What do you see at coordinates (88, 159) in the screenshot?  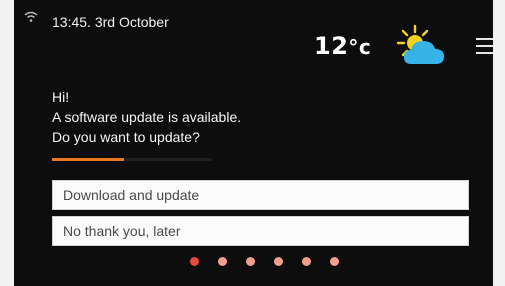 I see `progress-bar-fill` at bounding box center [88, 159].